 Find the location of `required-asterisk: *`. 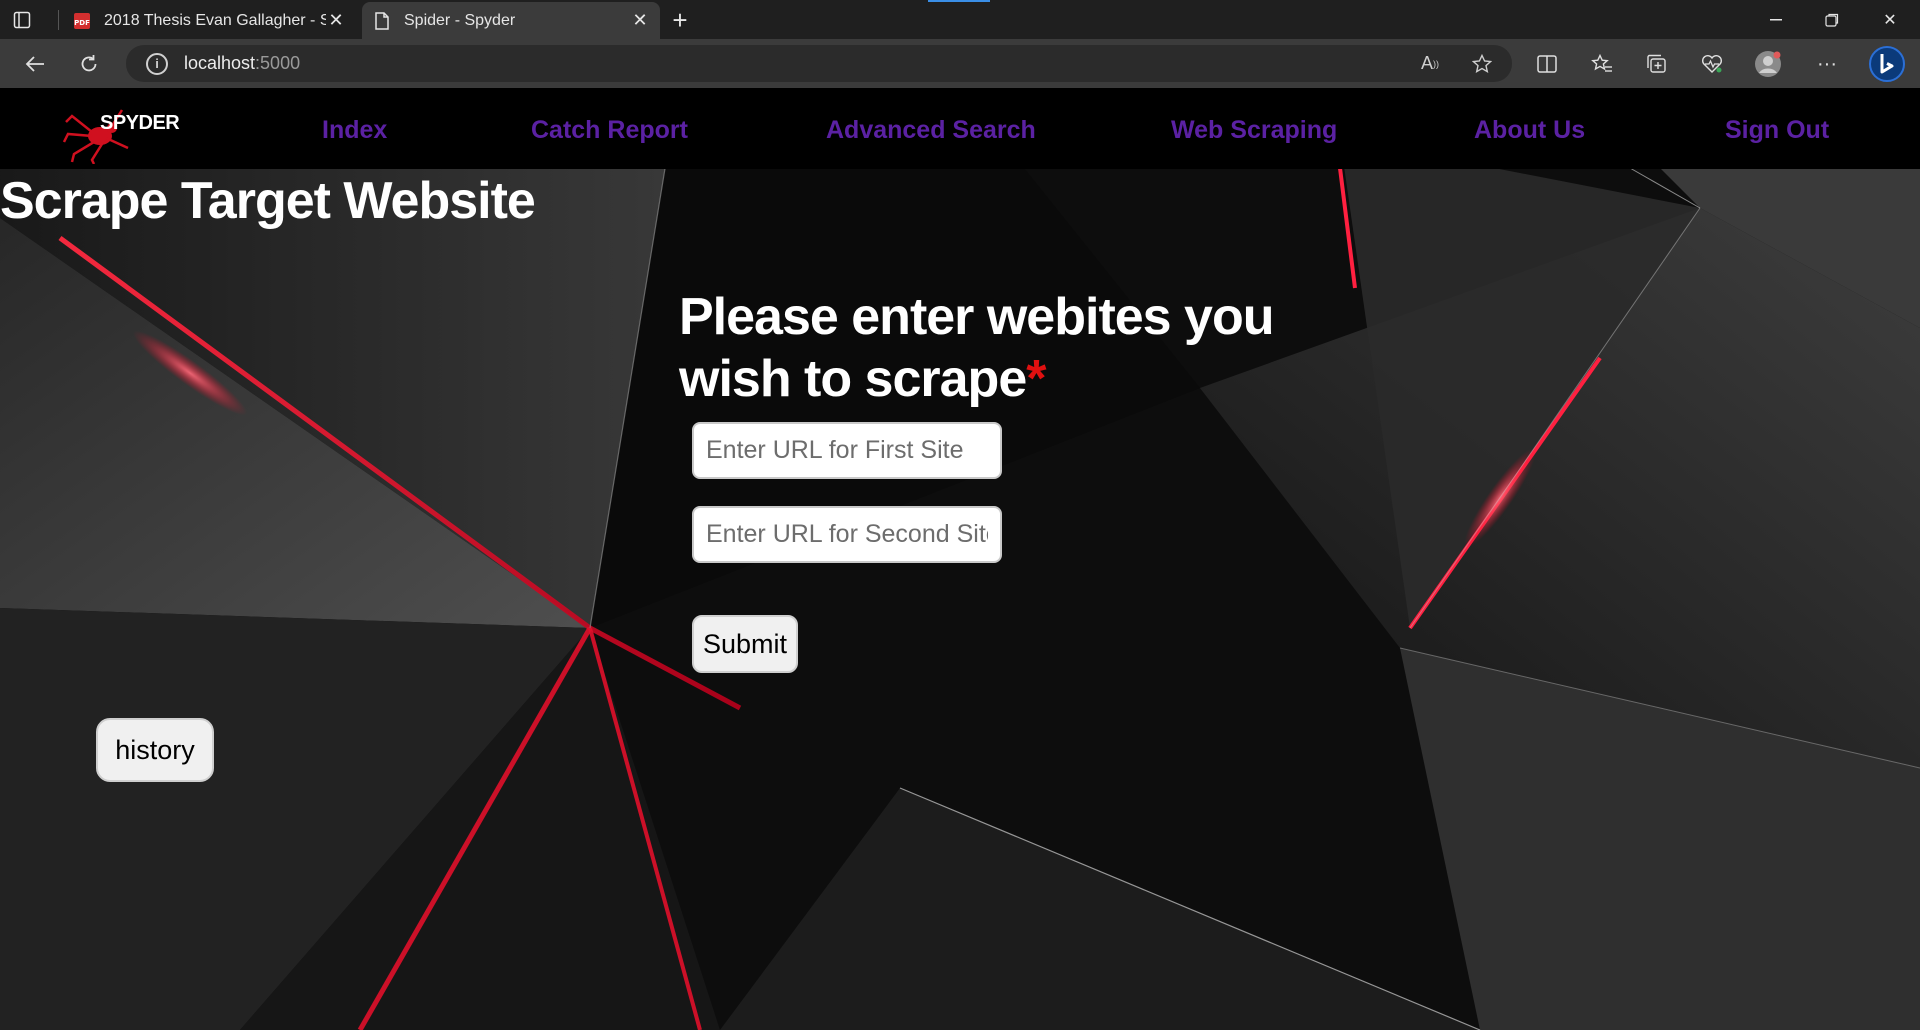

required-asterisk: * is located at coordinates (1036, 379).